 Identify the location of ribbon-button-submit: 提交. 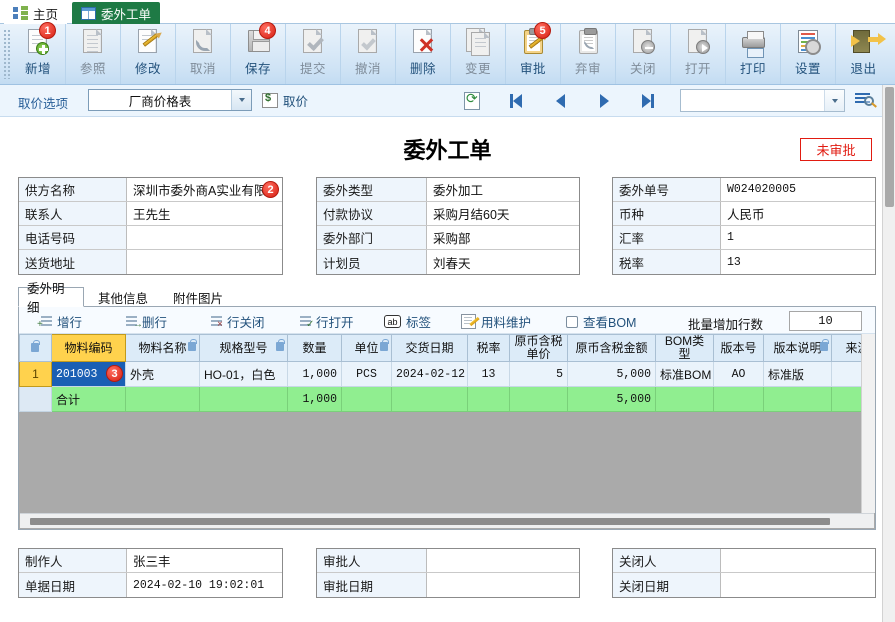
(313, 54).